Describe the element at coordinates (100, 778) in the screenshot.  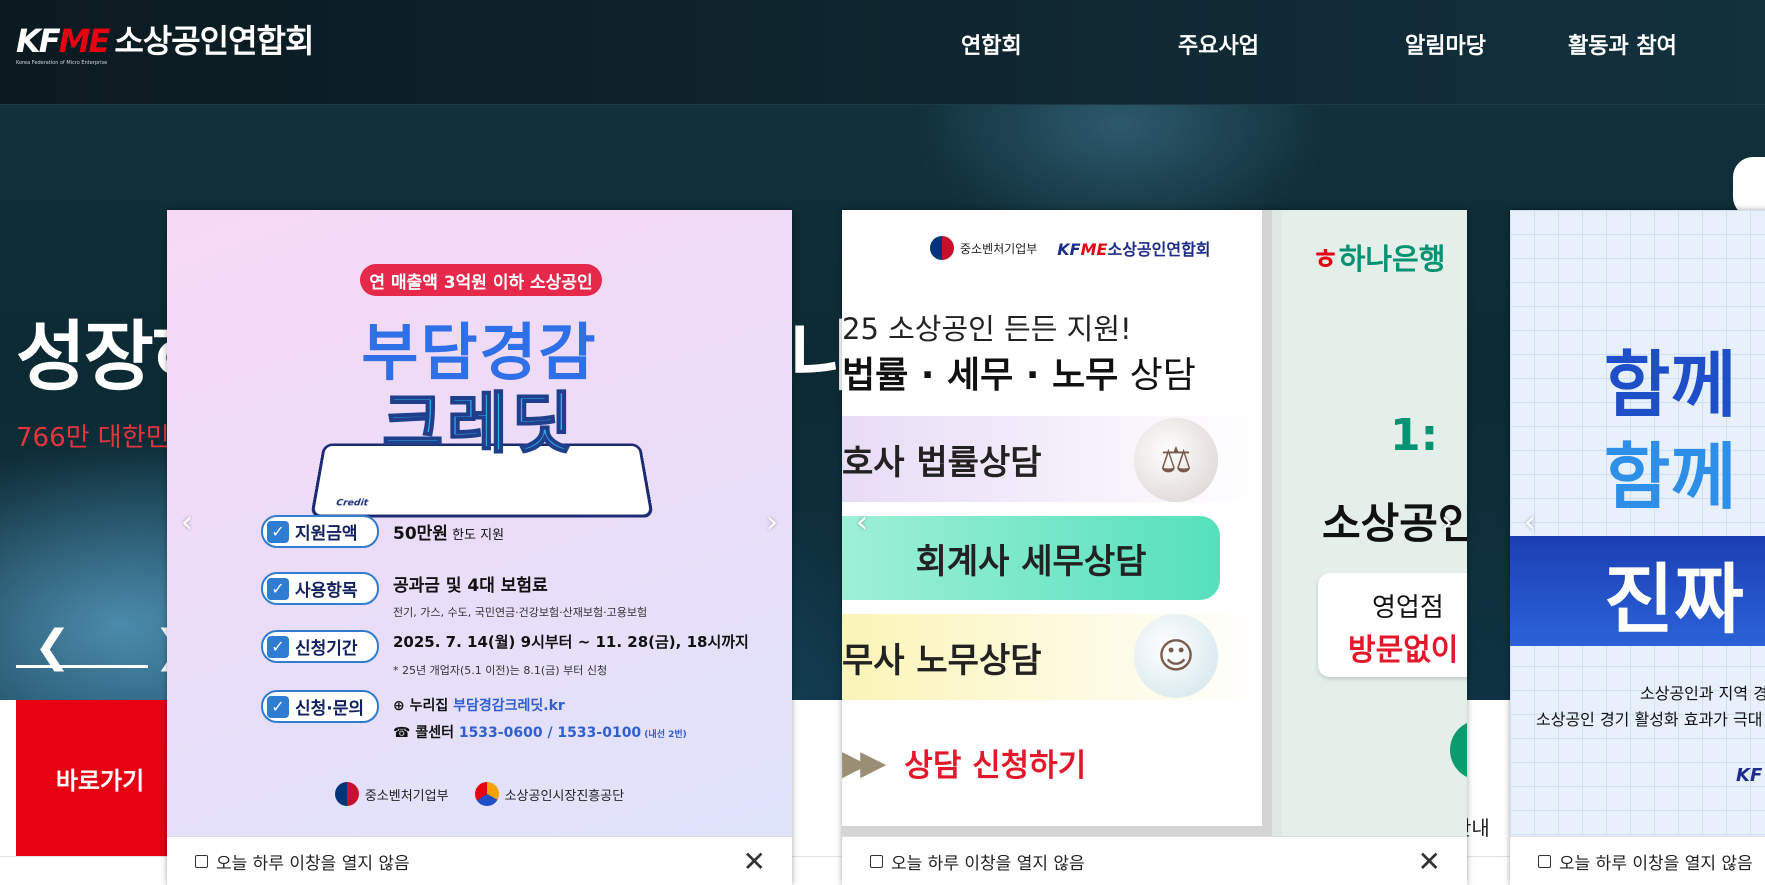
I see `shortcut-button: 바로가기` at that location.